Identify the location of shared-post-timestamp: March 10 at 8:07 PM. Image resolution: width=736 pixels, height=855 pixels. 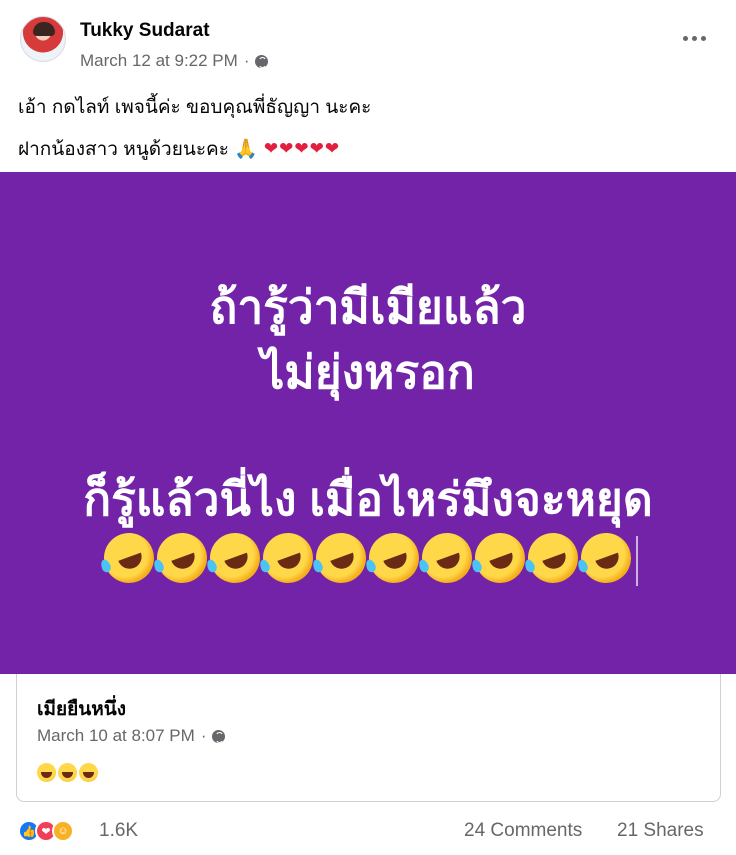
(116, 736).